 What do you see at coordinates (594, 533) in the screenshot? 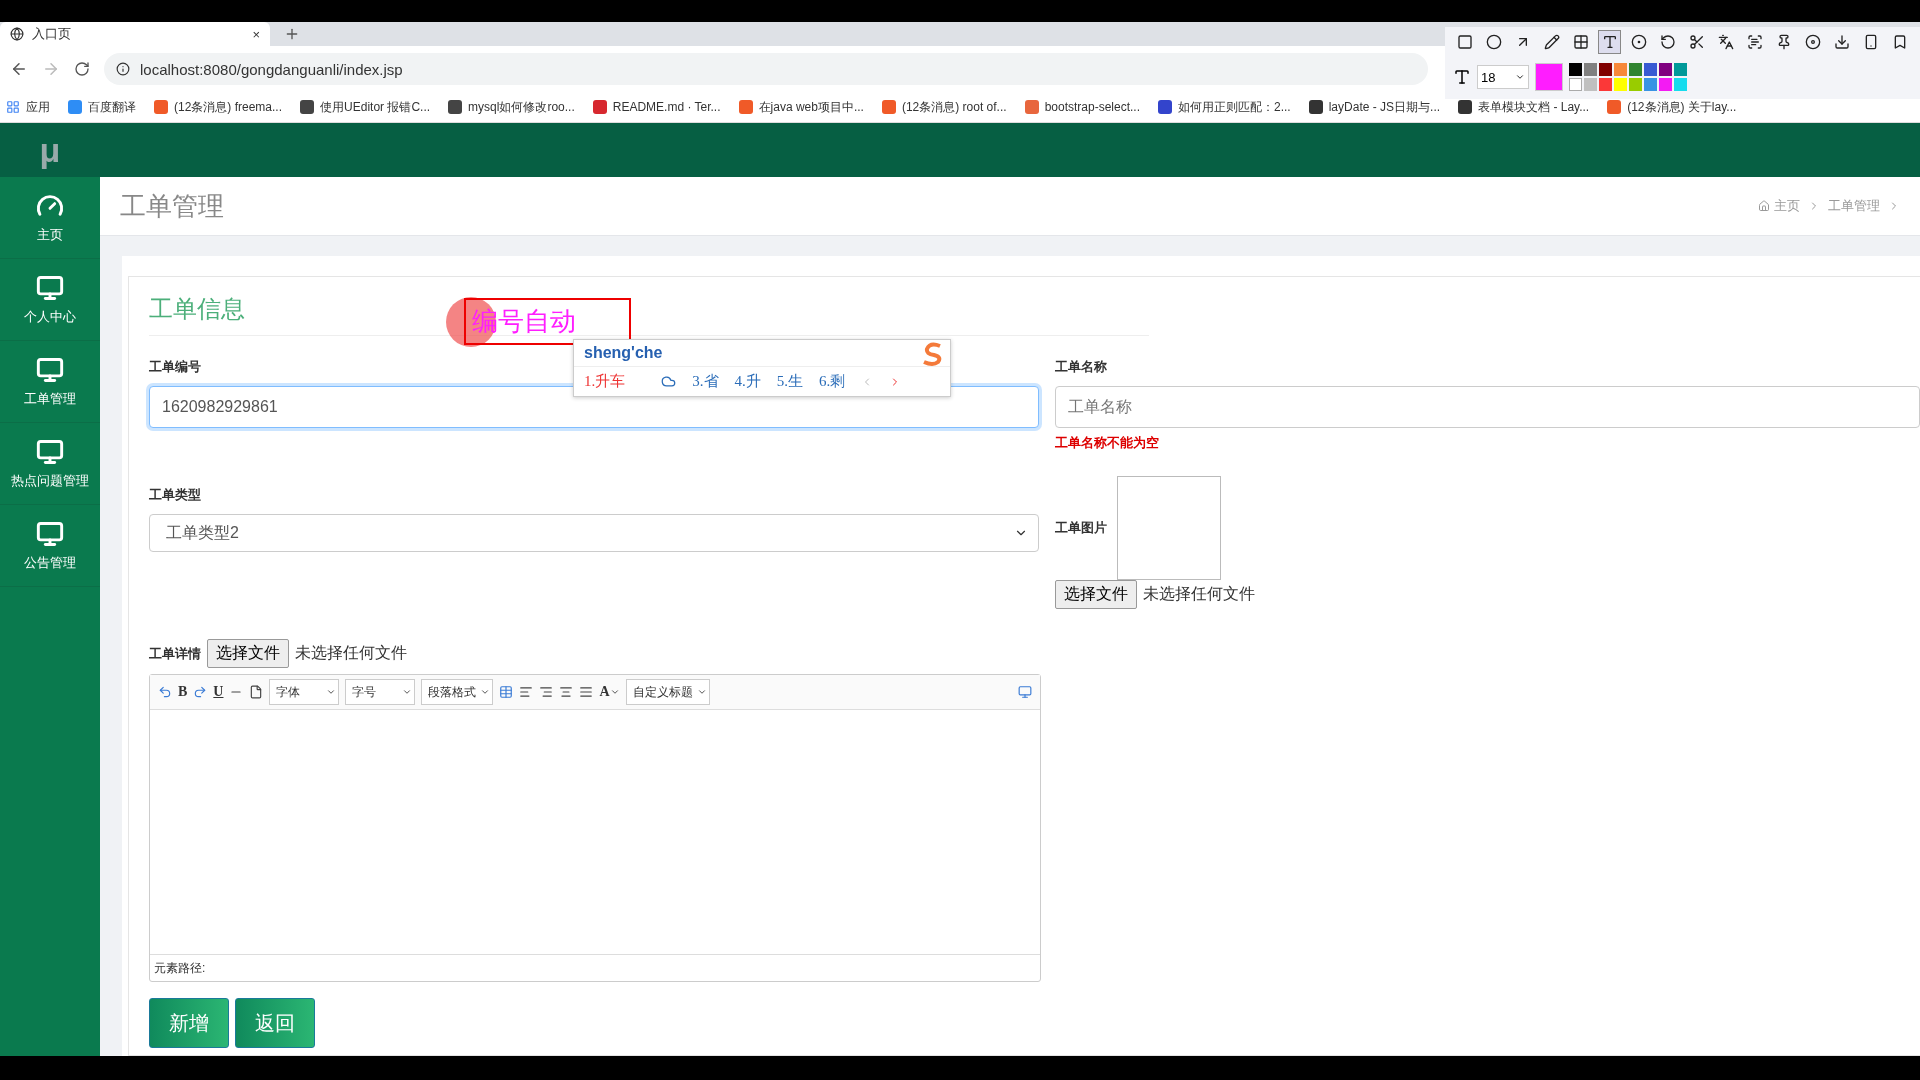
I see `select-field: 工单类型2` at bounding box center [594, 533].